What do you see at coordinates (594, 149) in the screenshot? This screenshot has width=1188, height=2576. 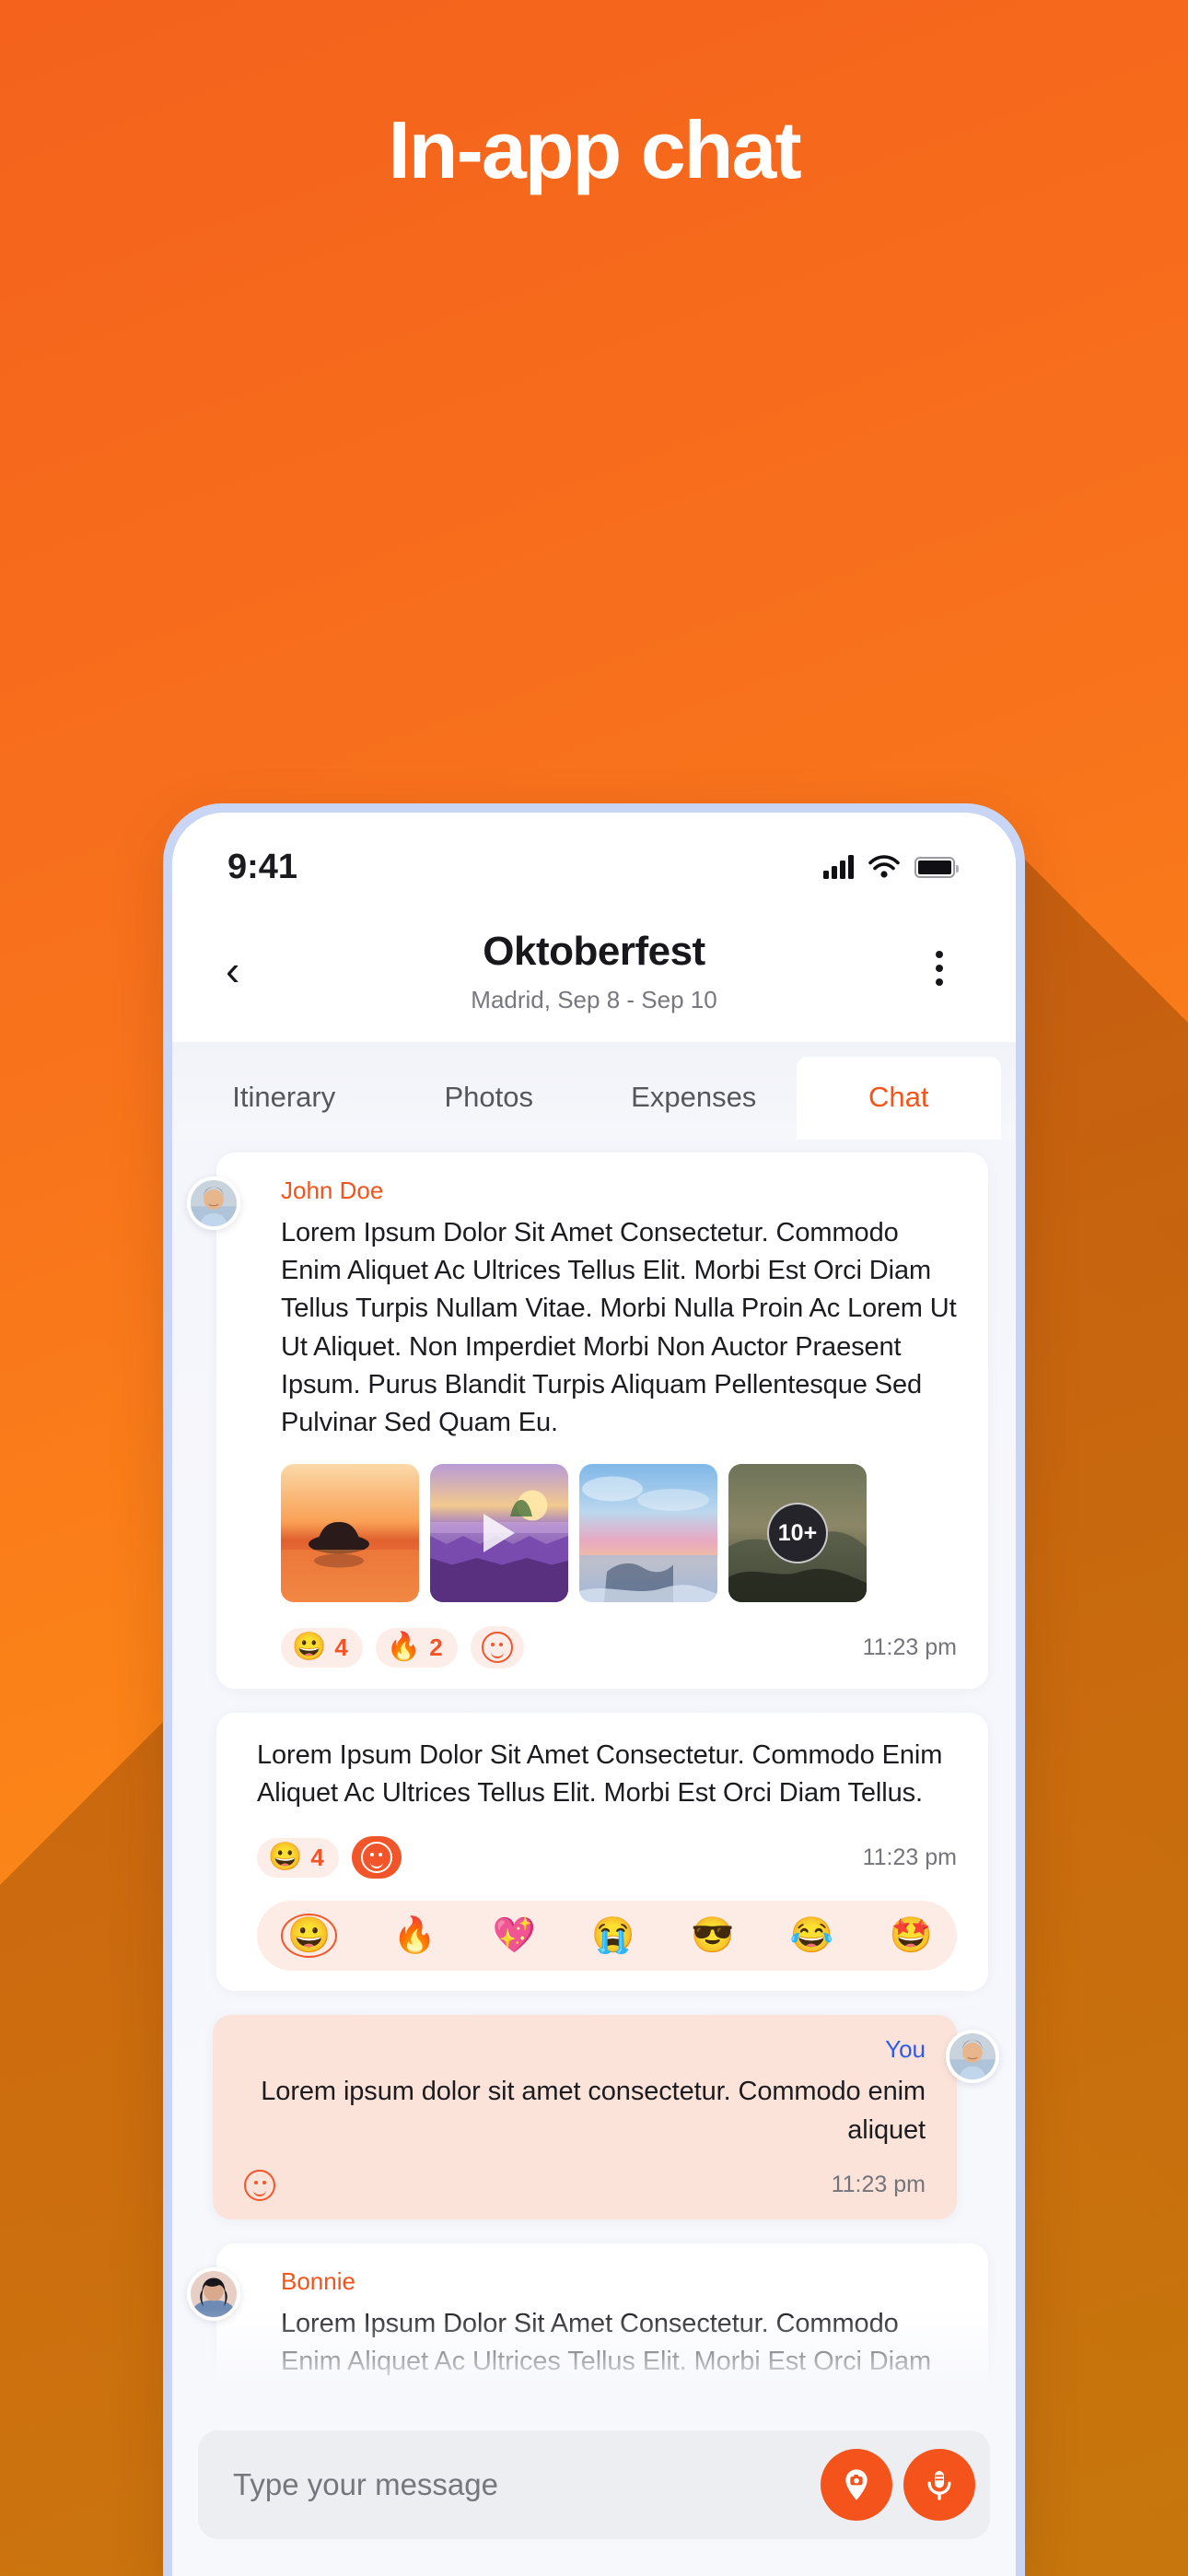 I see `promo-title: In-app chat` at bounding box center [594, 149].